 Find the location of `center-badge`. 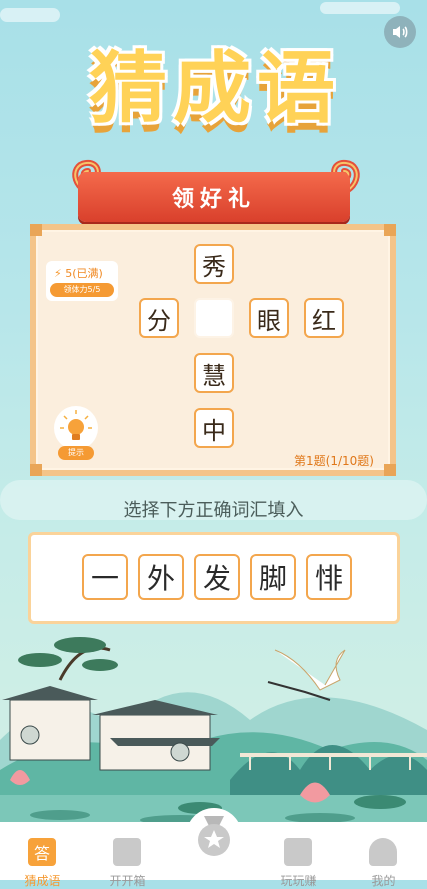

center-badge is located at coordinates (214, 836).